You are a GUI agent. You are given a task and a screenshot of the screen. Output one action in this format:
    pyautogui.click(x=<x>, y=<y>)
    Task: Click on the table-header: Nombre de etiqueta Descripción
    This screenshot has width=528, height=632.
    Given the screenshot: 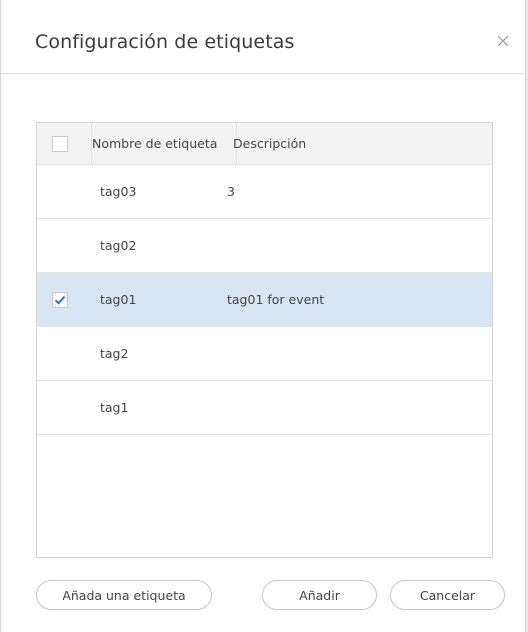 What is the action you would take?
    pyautogui.click(x=264, y=144)
    